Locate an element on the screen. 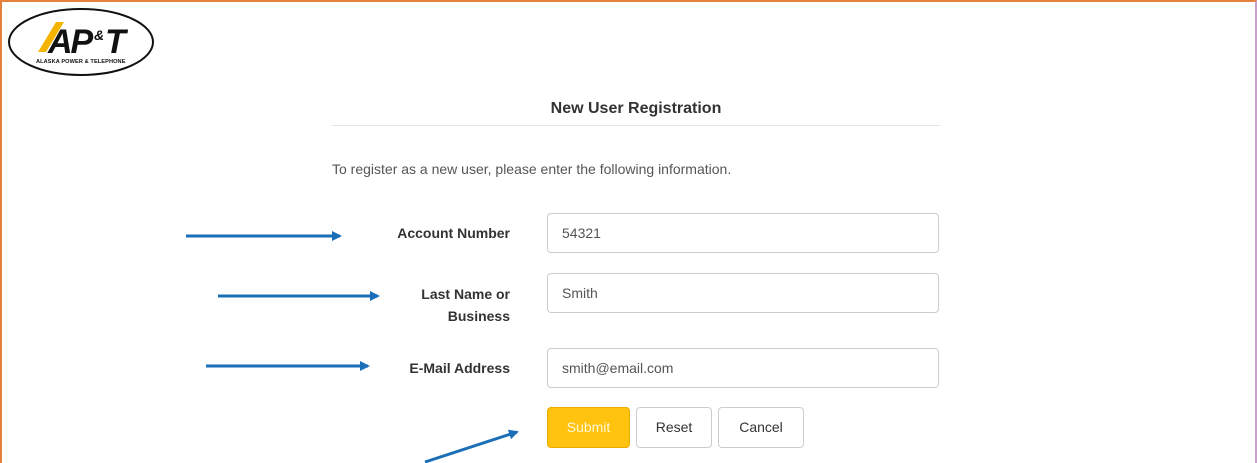  company-logo: AP & T ALASKA POWER & TELEPHONE is located at coordinates (83, 43).